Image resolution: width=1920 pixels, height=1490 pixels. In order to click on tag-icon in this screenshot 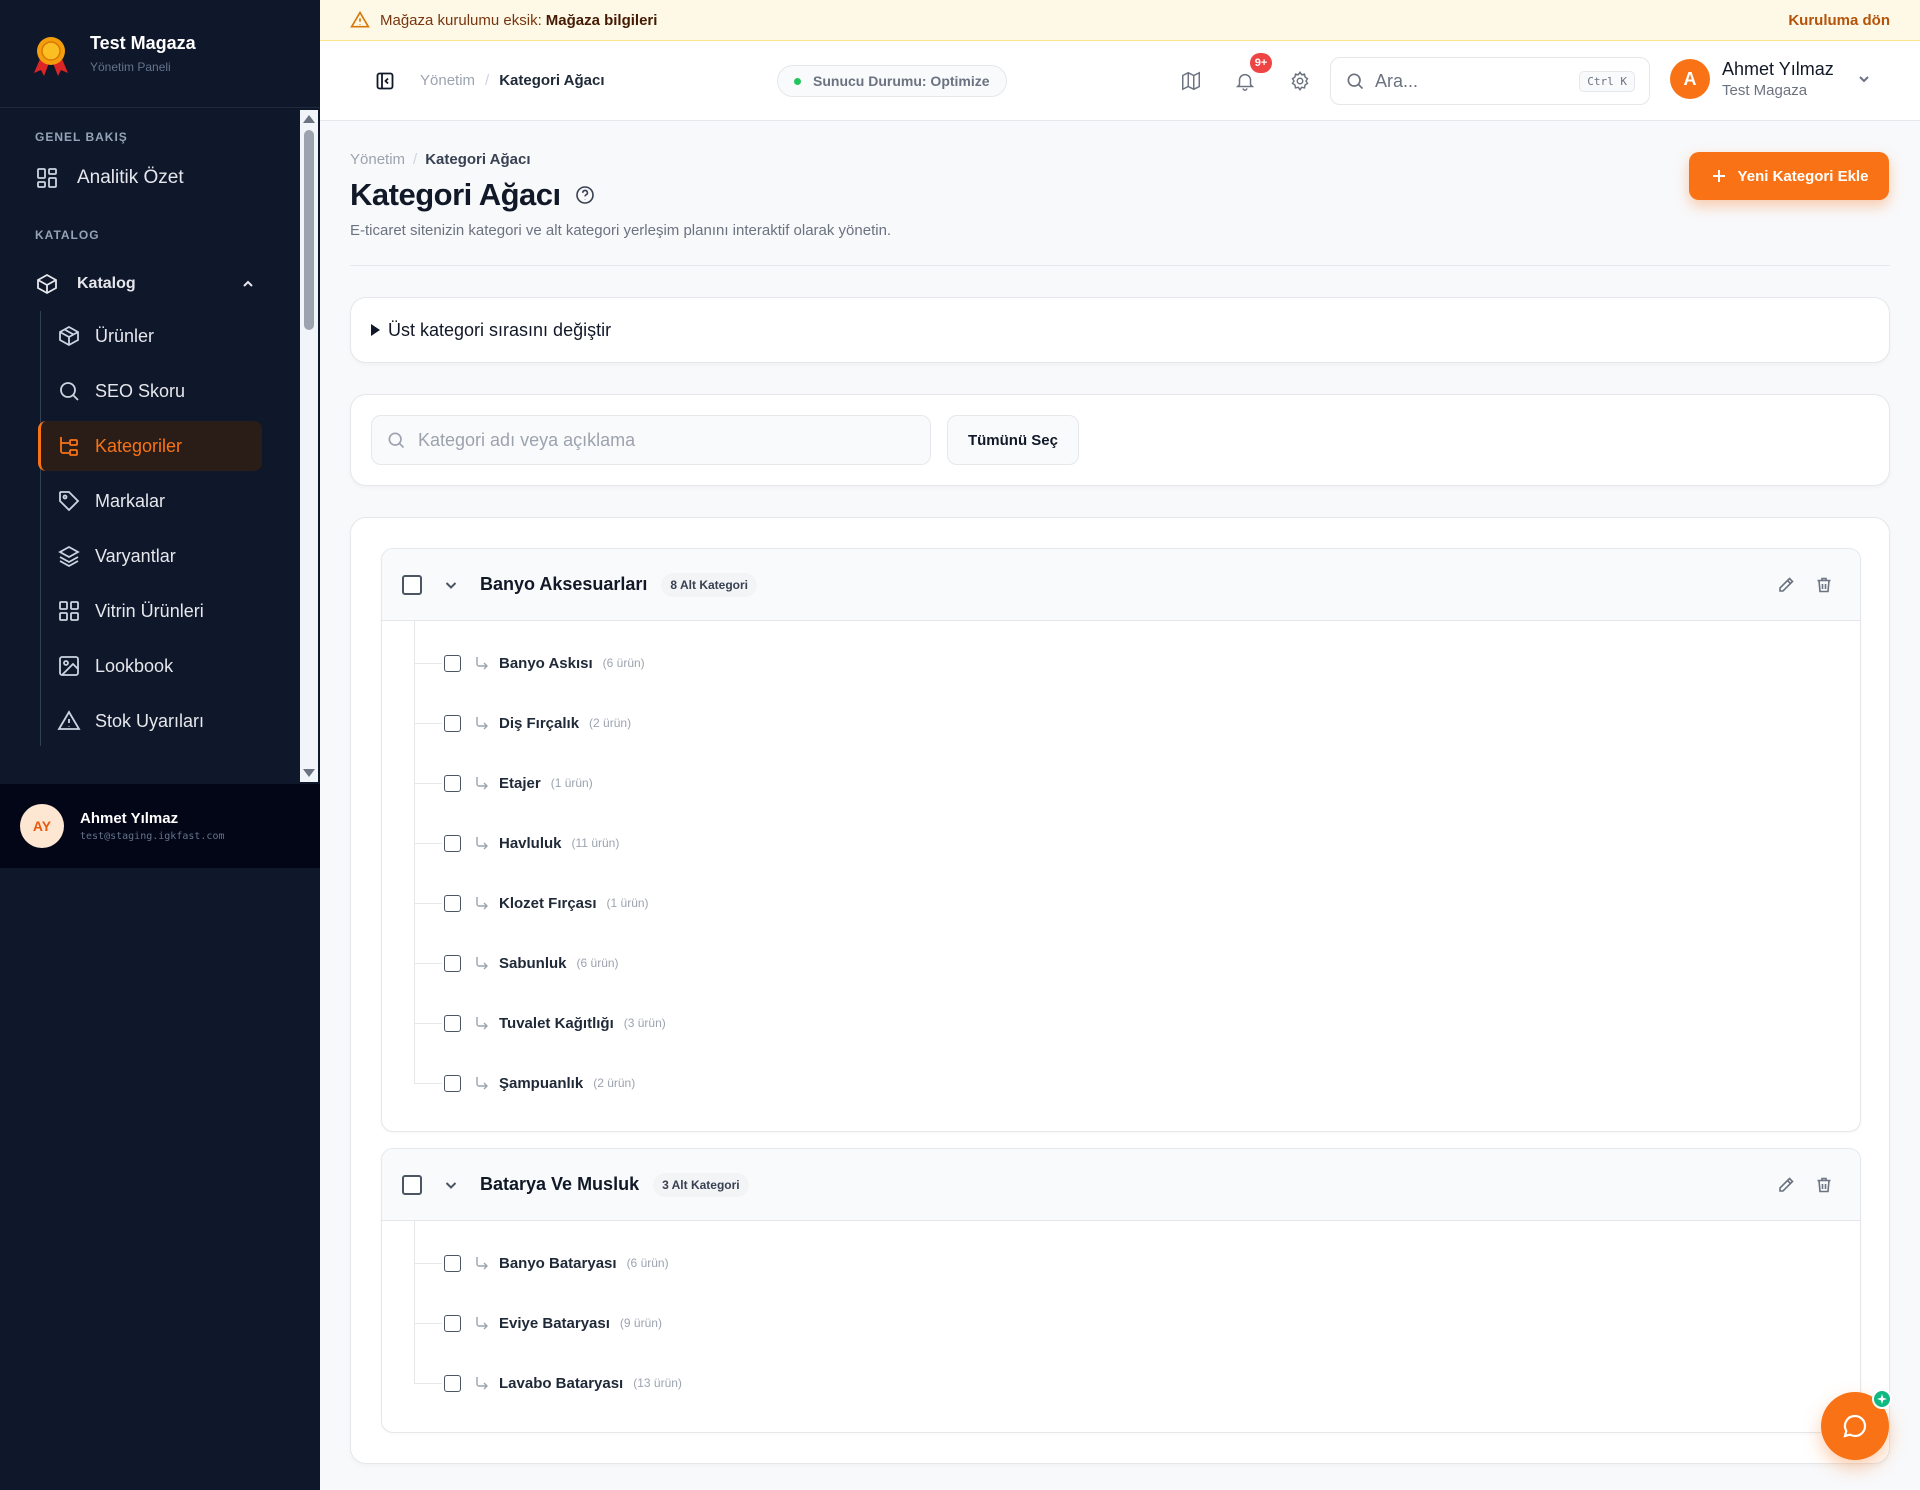, I will do `click(69, 501)`.